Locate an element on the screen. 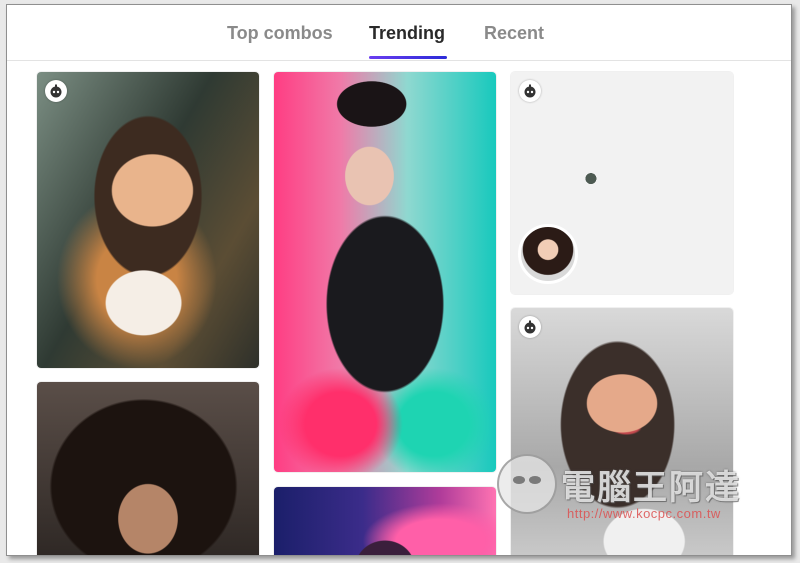 Image resolution: width=800 pixels, height=563 pixels. active-tab-indicator is located at coordinates (408, 57).